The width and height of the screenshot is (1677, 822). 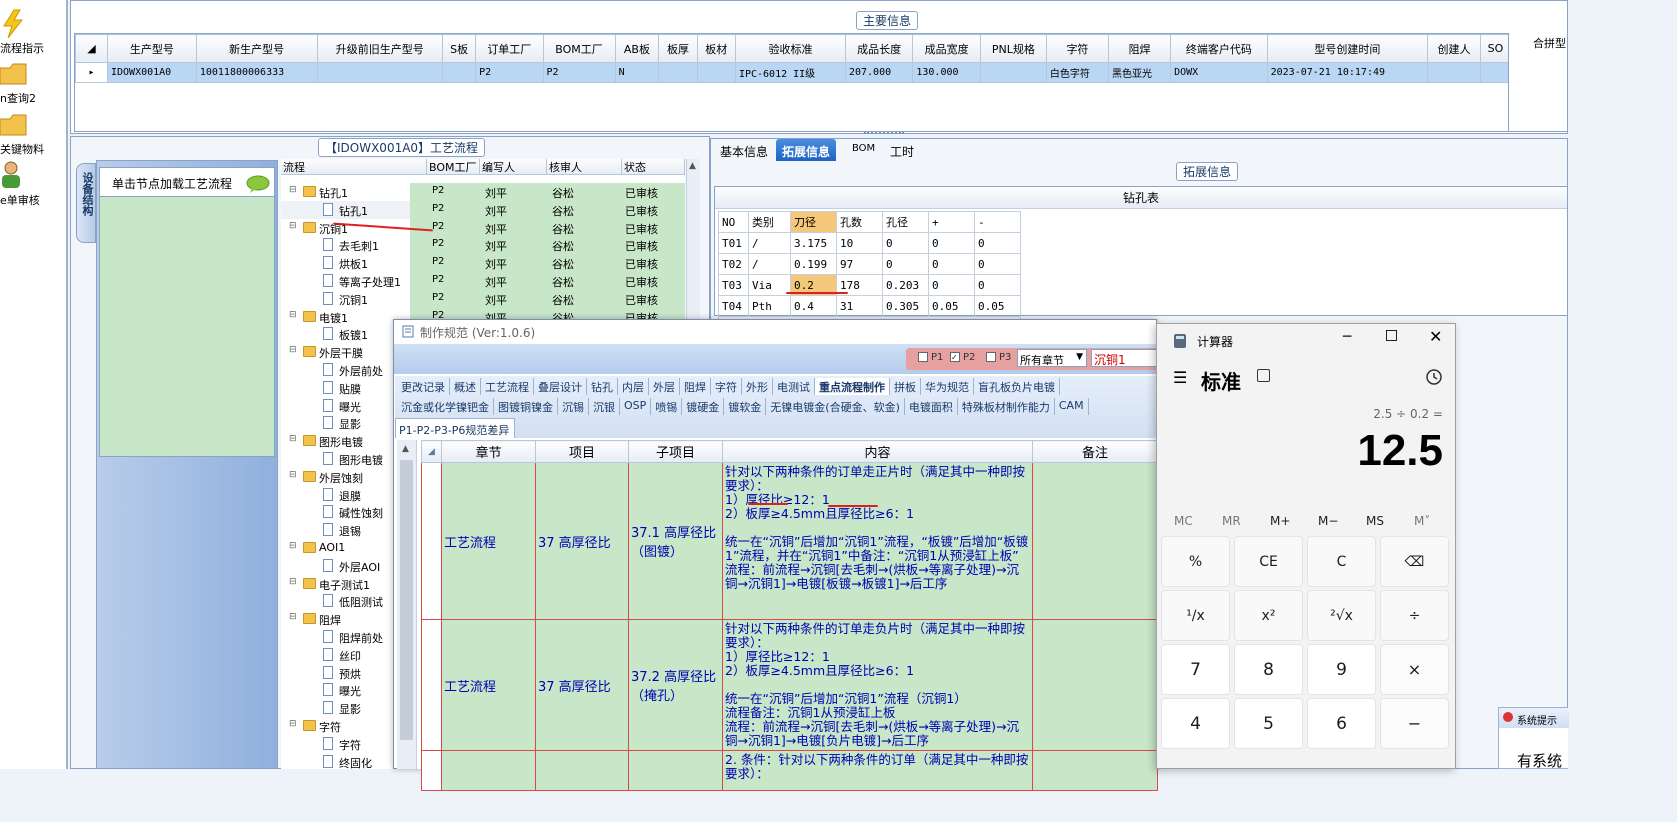 What do you see at coordinates (602, 386) in the screenshot?
I see `nav-tab: 钻孔` at bounding box center [602, 386].